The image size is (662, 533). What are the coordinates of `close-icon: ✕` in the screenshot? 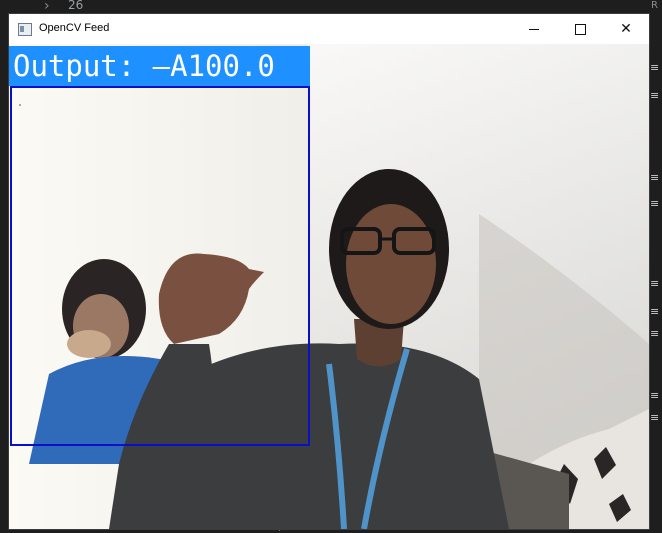 It's located at (626, 29).